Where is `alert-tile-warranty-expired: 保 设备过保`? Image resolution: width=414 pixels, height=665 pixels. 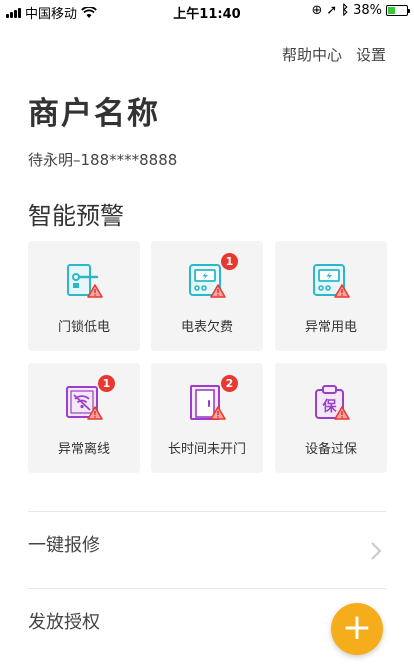
alert-tile-warranty-expired: 保 设备过保 is located at coordinates (331, 418).